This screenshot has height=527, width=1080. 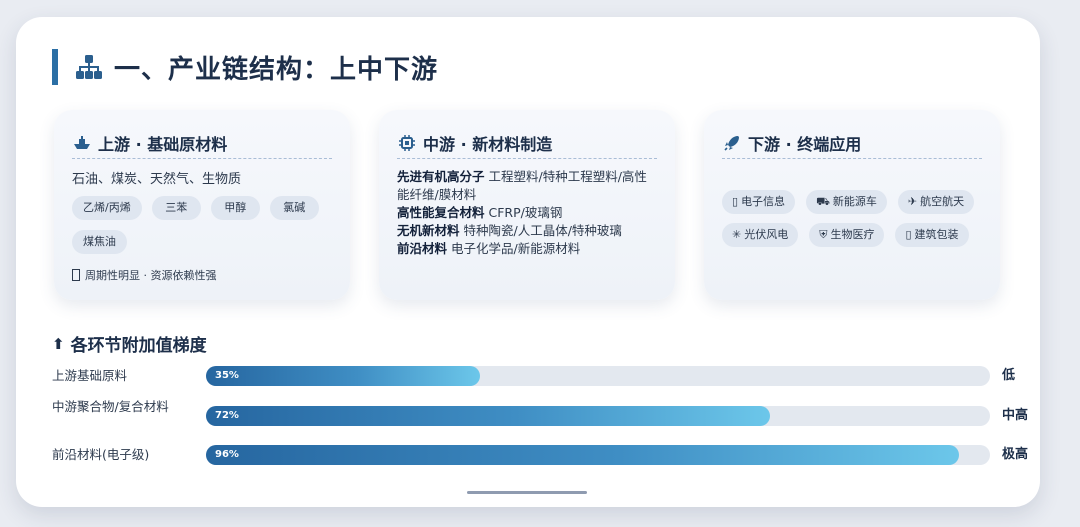 What do you see at coordinates (407, 143) in the screenshot?
I see `chip-icon` at bounding box center [407, 143].